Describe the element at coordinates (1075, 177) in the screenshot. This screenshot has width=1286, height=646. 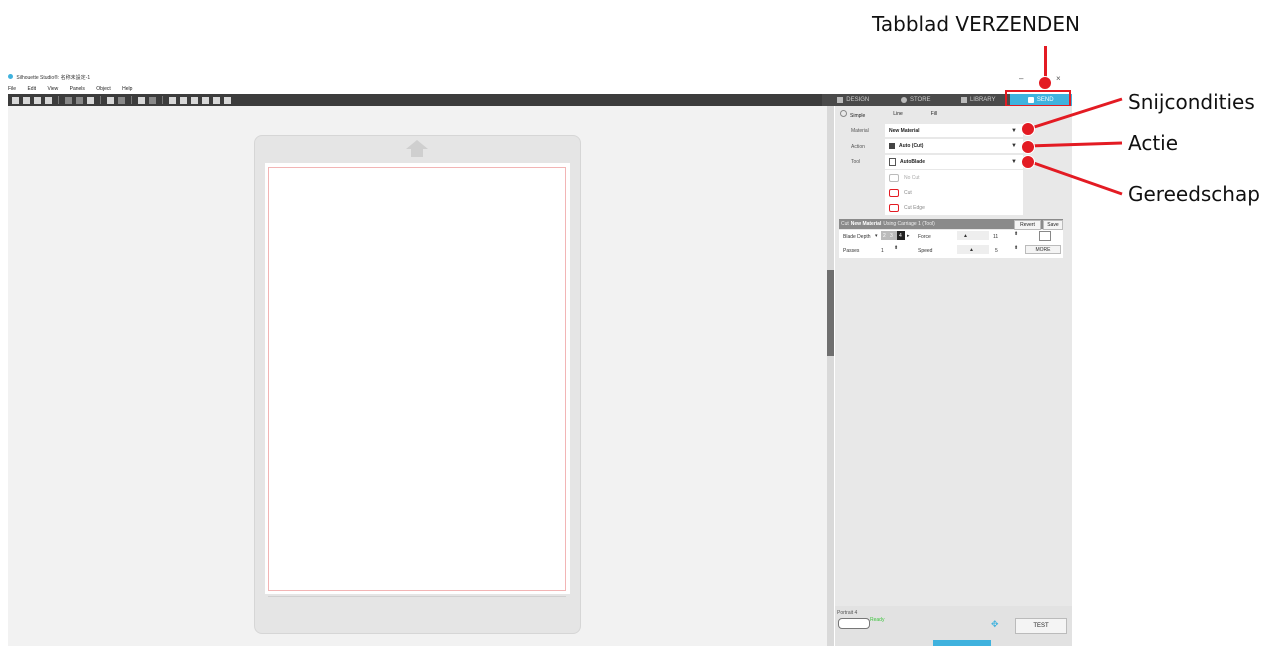
I see `leader-line-tool` at that location.